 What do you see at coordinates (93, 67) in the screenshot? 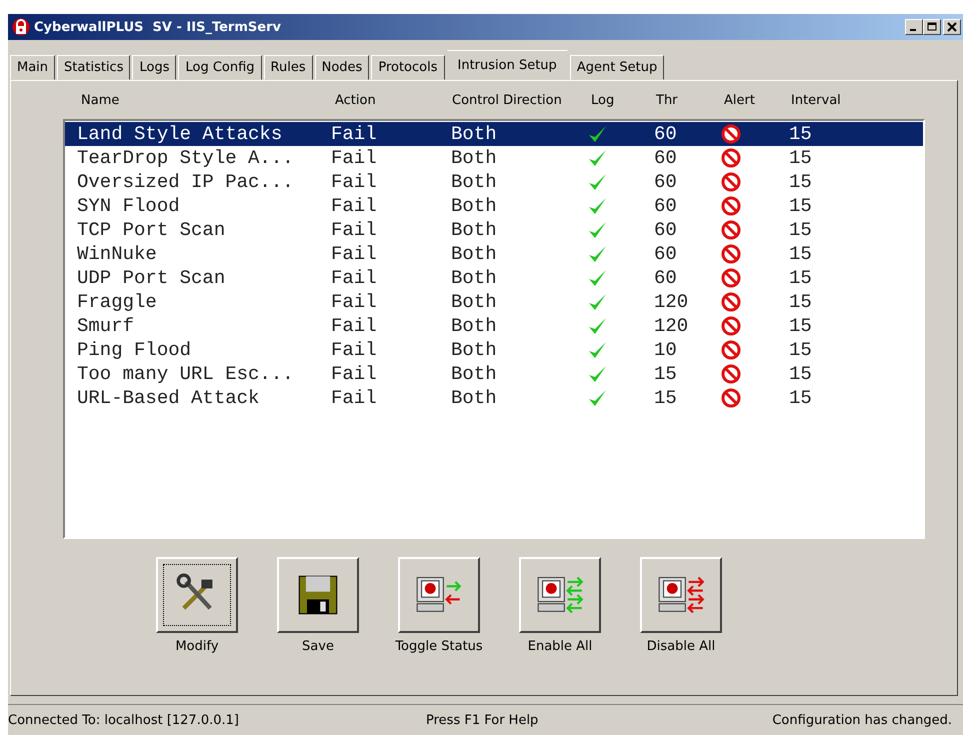
I see `tab: Statistics` at bounding box center [93, 67].